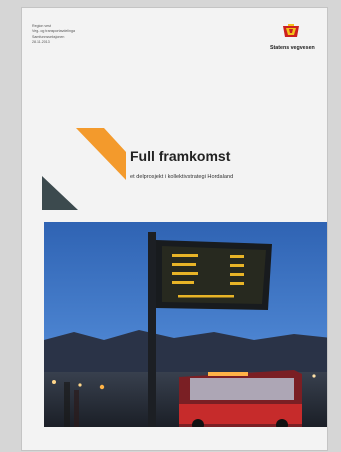  Describe the element at coordinates (41, 42) in the screenshot. I see `meta-date: 28.11.2013` at that location.